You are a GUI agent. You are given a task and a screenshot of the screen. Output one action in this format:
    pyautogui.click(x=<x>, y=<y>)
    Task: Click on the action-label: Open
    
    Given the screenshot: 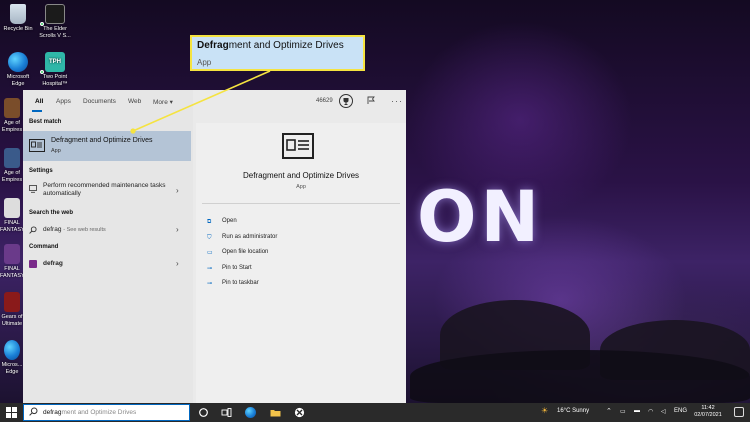 What is the action you would take?
    pyautogui.click(x=229, y=221)
    